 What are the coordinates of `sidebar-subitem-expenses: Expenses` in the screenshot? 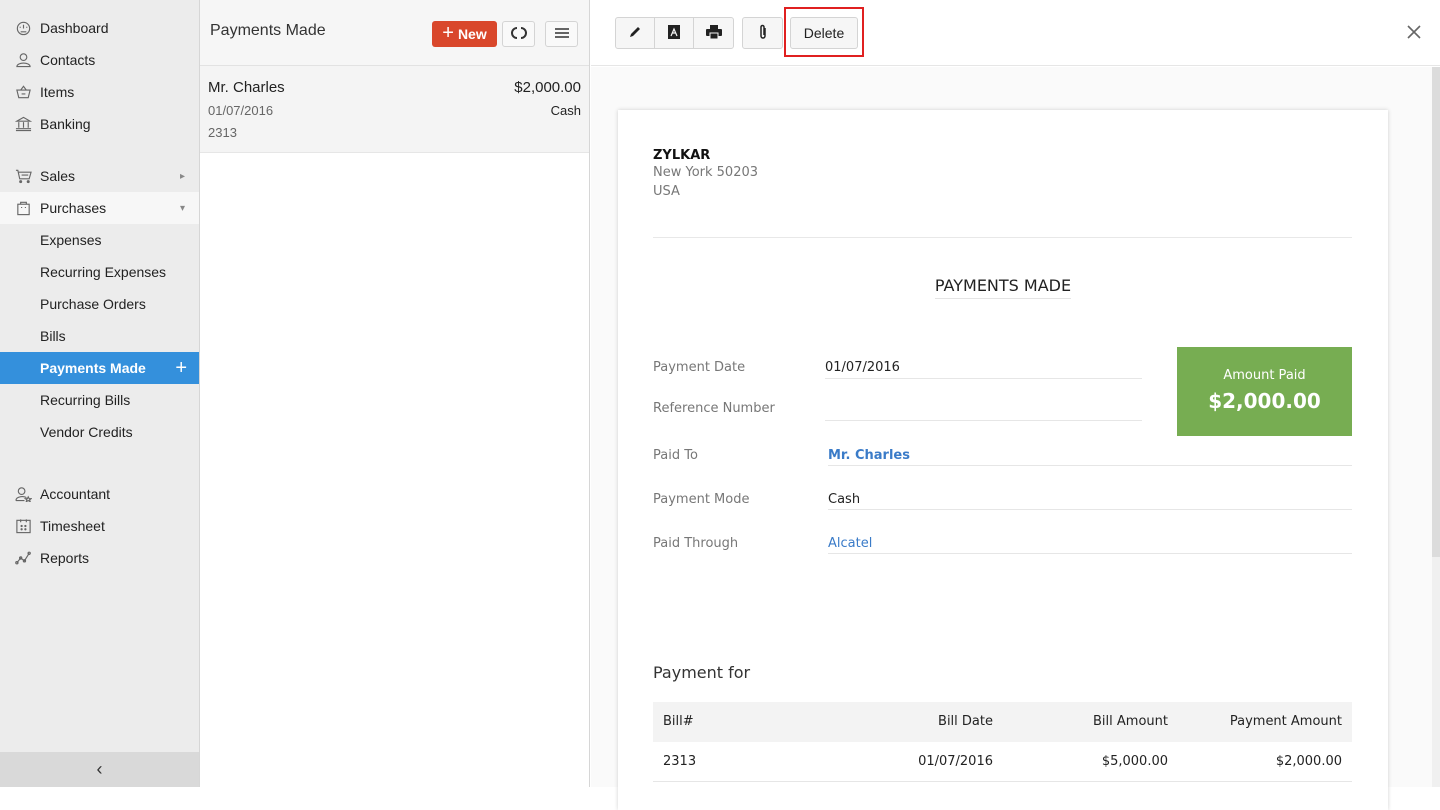 It's located at (99, 240).